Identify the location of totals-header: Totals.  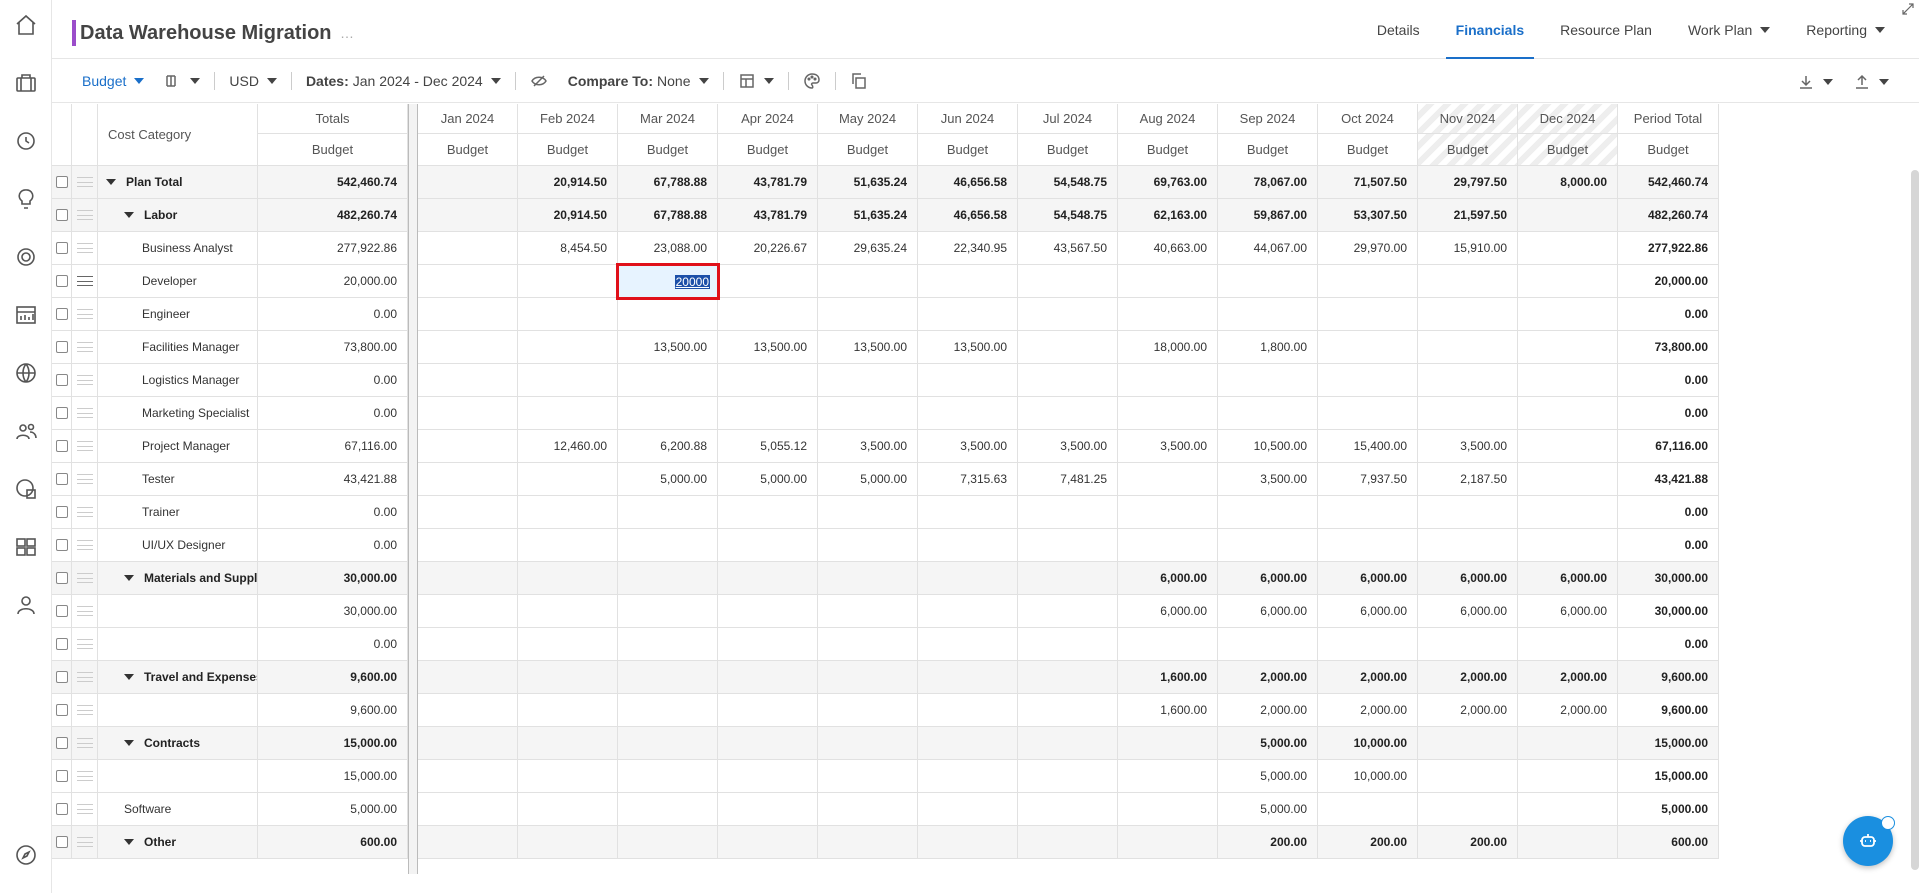
(333, 119).